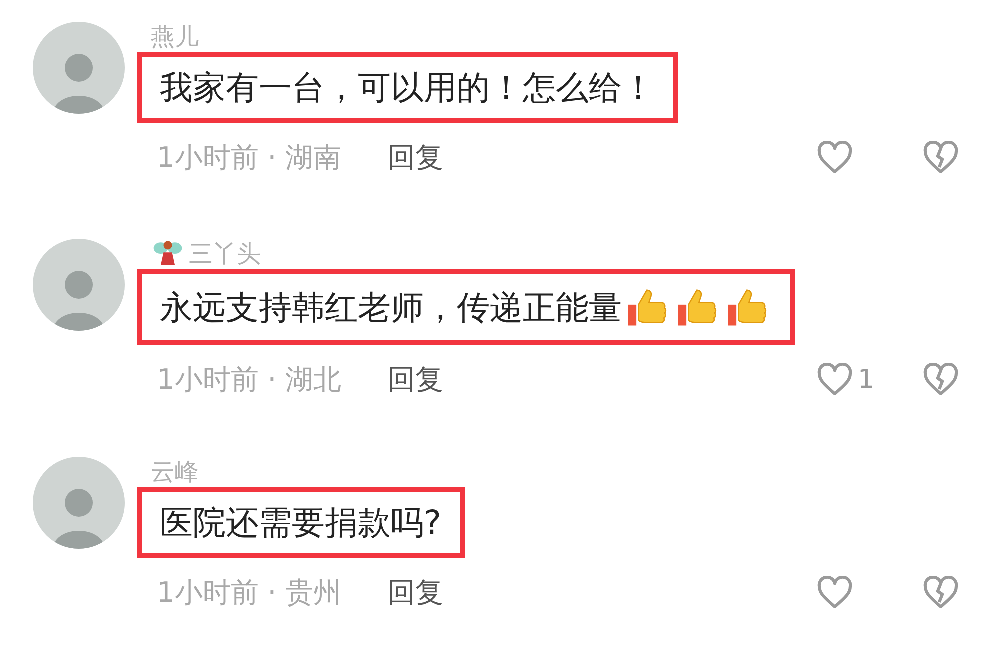 The image size is (1000, 656). Describe the element at coordinates (301, 522) in the screenshot. I see `comment-text: 医院还需要捐款吗?` at that location.